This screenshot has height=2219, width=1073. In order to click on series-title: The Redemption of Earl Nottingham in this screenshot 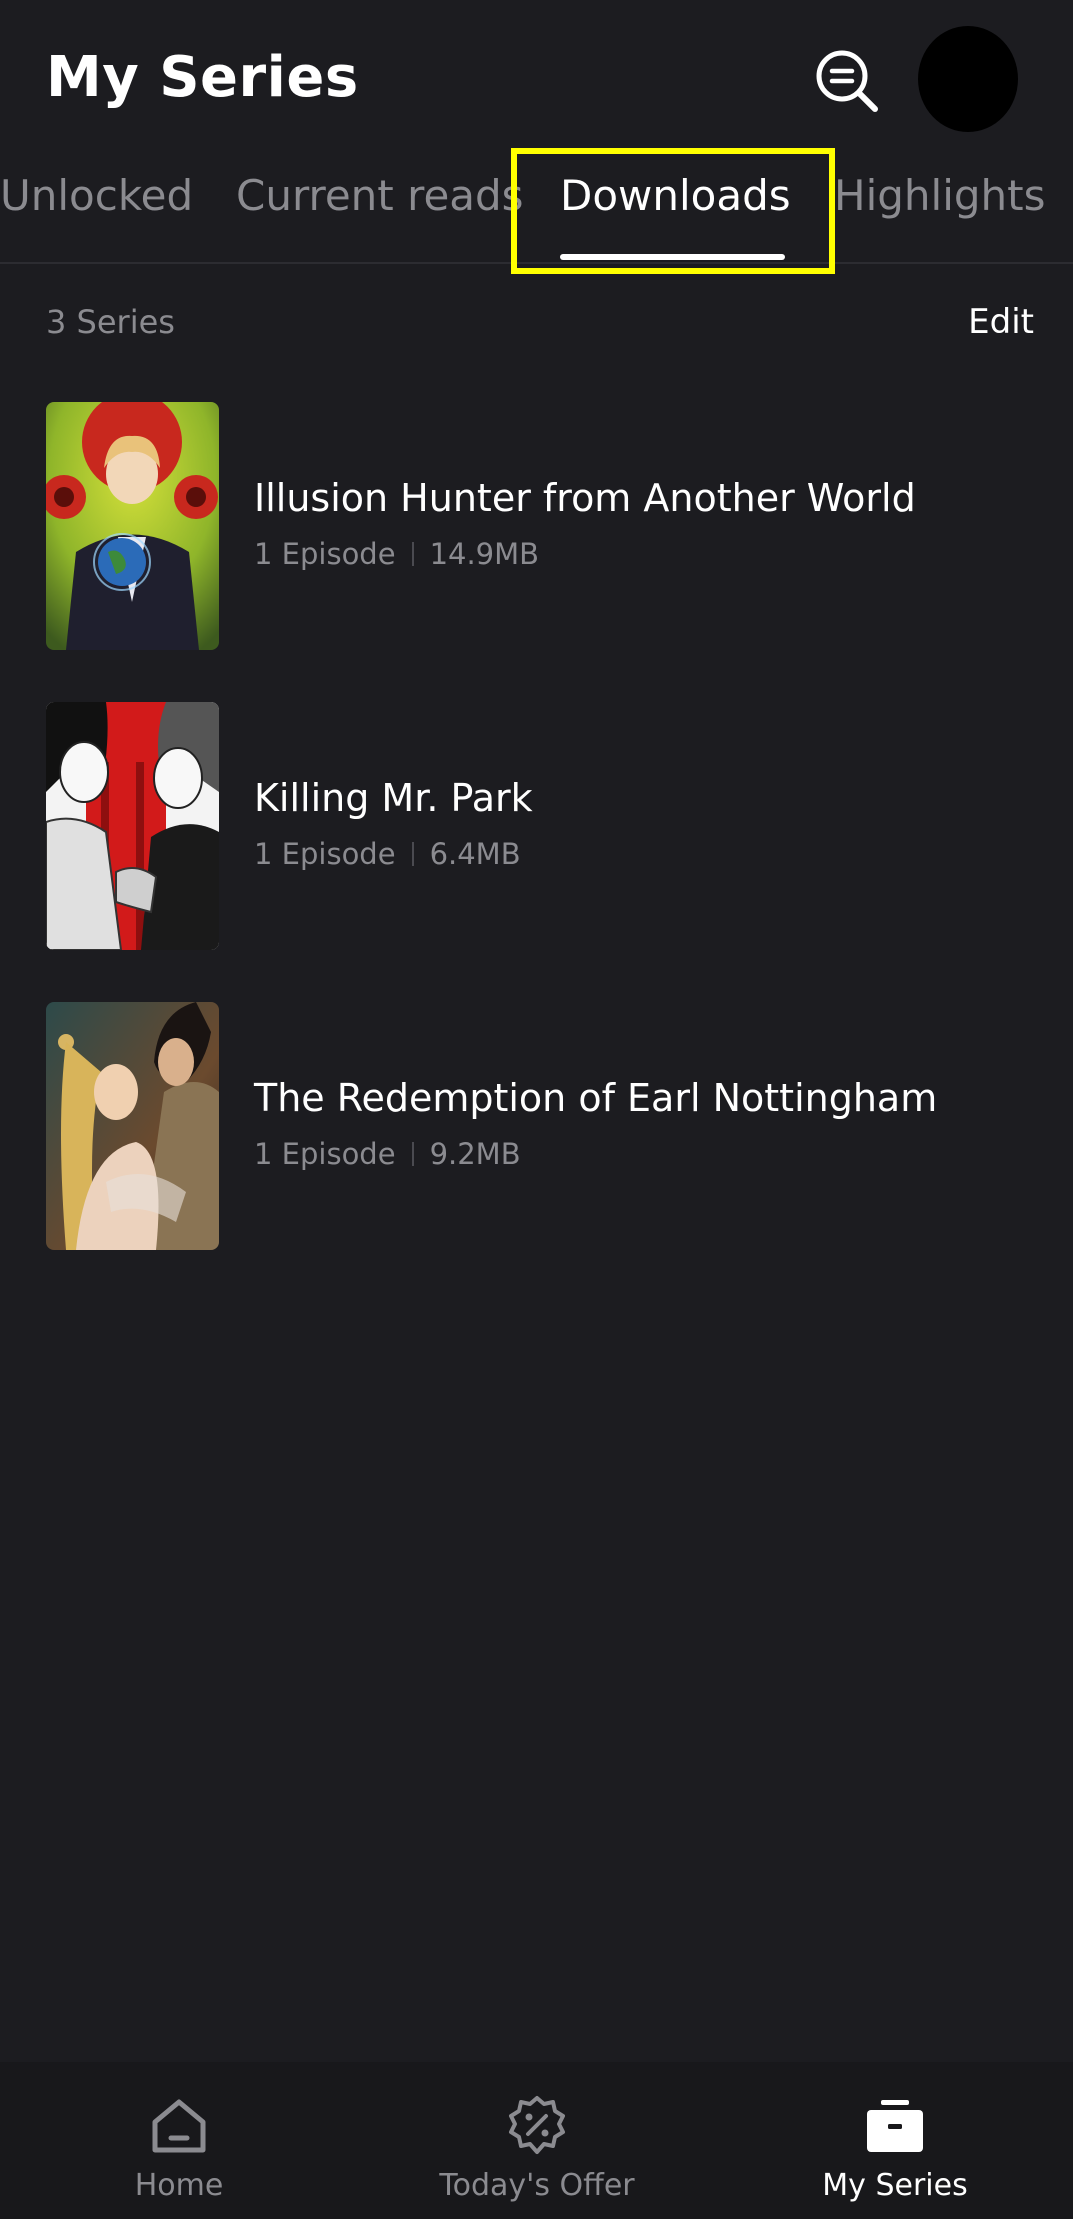, I will do `click(596, 1098)`.